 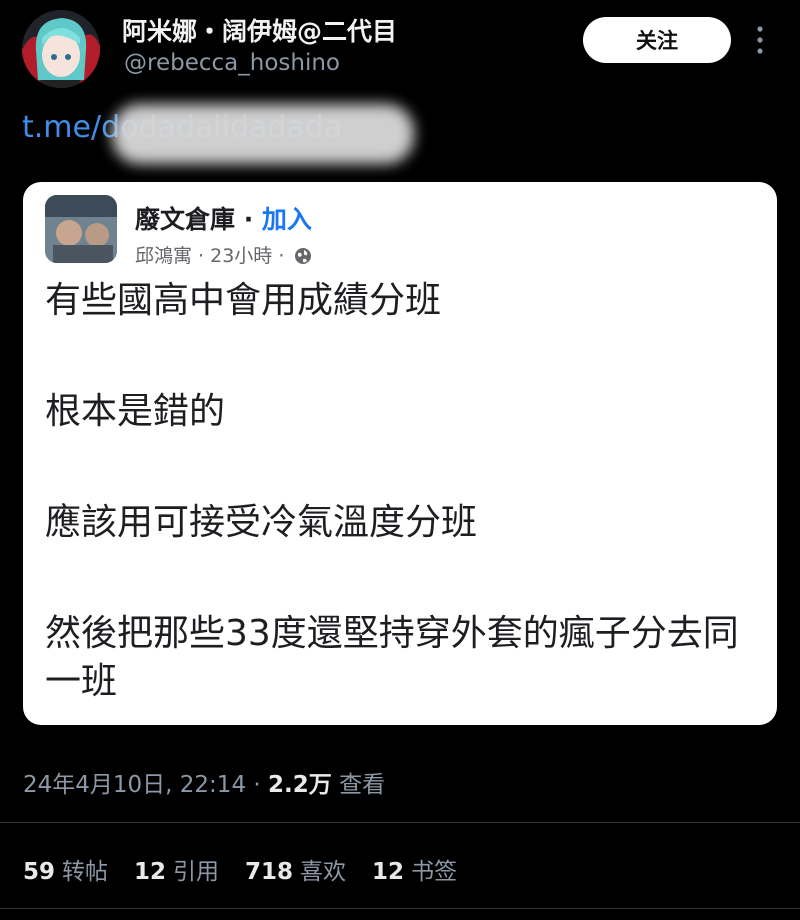 What do you see at coordinates (434, 872) in the screenshot?
I see `bookmarks-label: 书签` at bounding box center [434, 872].